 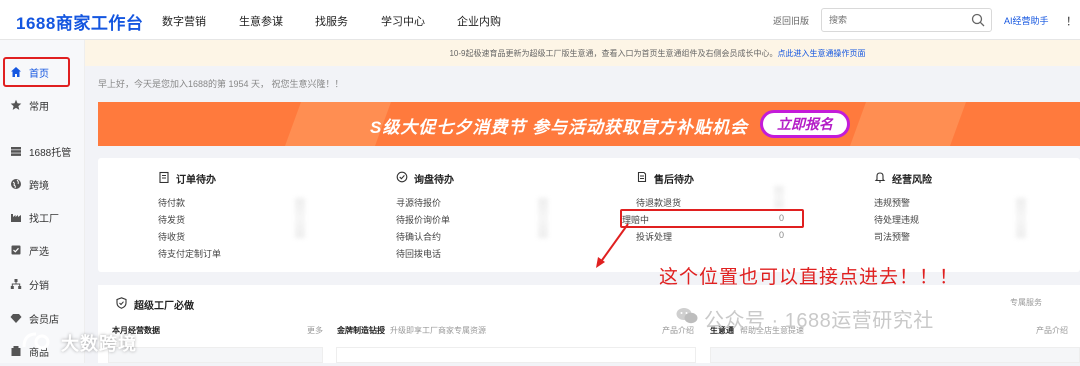 I want to click on todo-item-pending-shipment: 待发货, so click(x=171, y=219).